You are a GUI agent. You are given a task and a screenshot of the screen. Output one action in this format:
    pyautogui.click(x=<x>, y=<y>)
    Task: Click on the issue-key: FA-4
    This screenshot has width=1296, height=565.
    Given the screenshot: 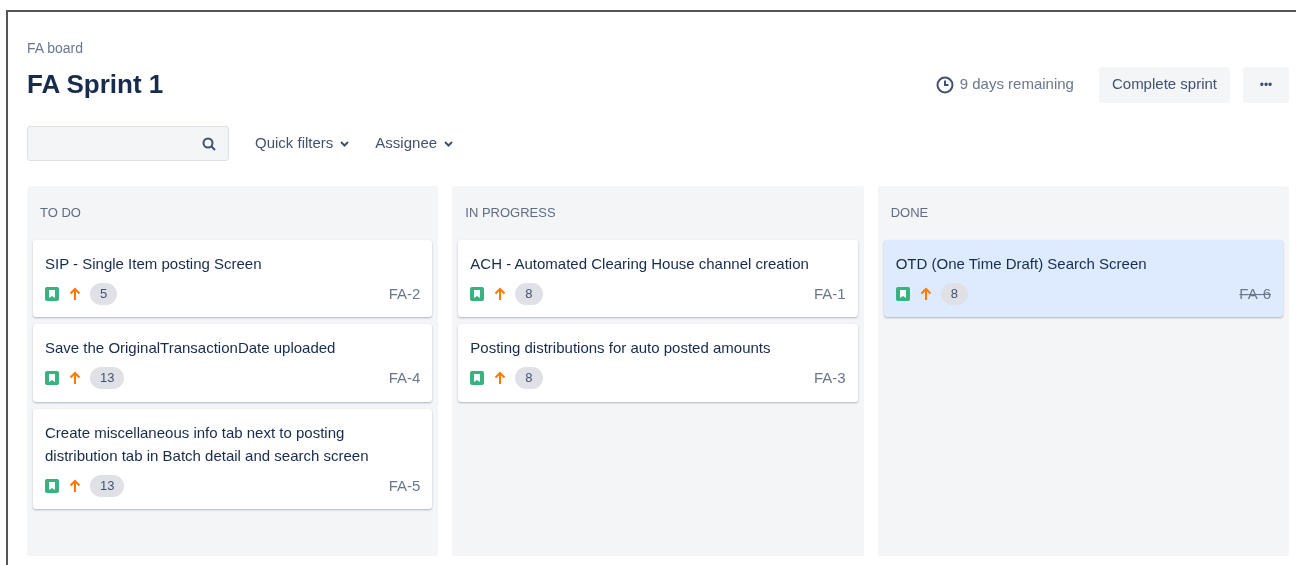 What is the action you would take?
    pyautogui.click(x=404, y=378)
    